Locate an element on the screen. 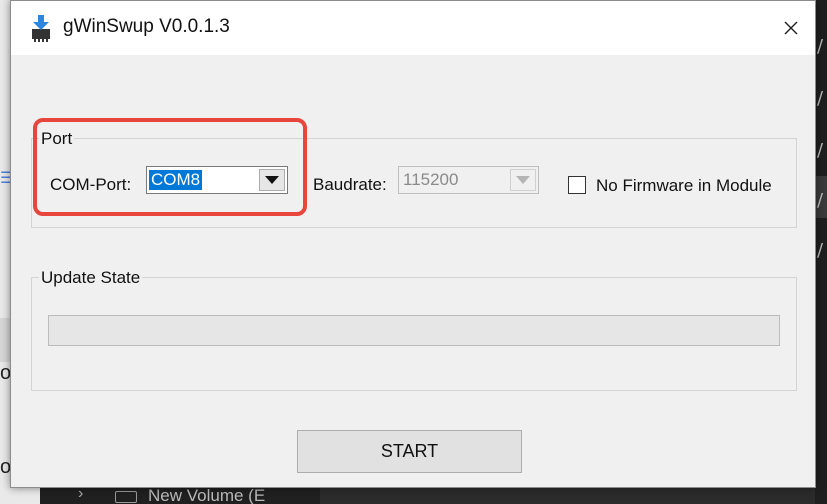 The width and height of the screenshot is (827, 504). title-bar: gWinSwup V0.0.1.3 is located at coordinates (413, 28).